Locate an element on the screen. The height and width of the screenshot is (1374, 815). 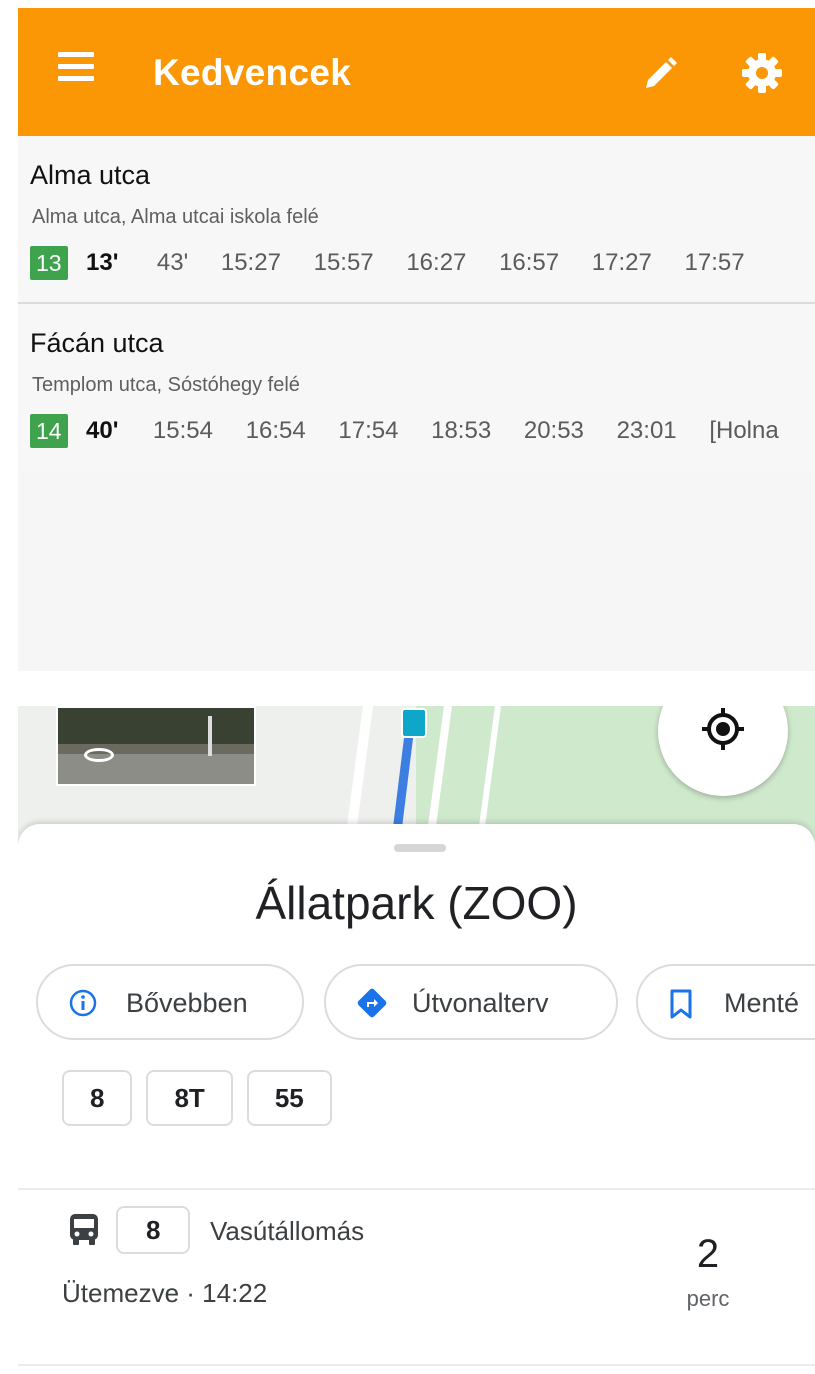
more-info-label: Bővebben is located at coordinates (187, 1003).